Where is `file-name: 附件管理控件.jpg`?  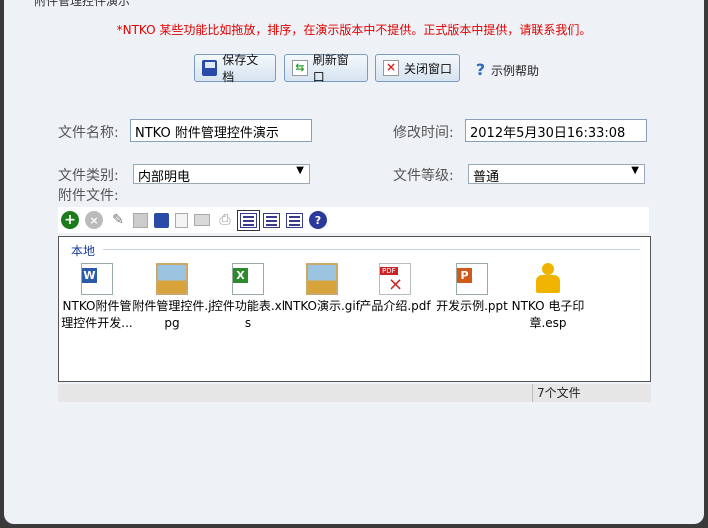 file-name: 附件管理控件.jpg is located at coordinates (172, 314).